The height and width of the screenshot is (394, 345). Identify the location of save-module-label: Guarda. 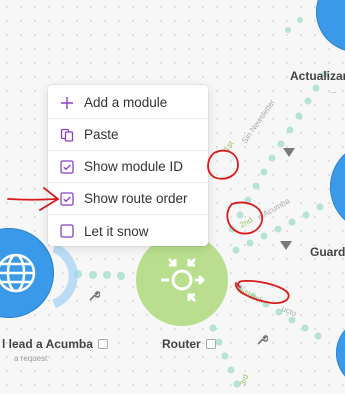
(327, 252).